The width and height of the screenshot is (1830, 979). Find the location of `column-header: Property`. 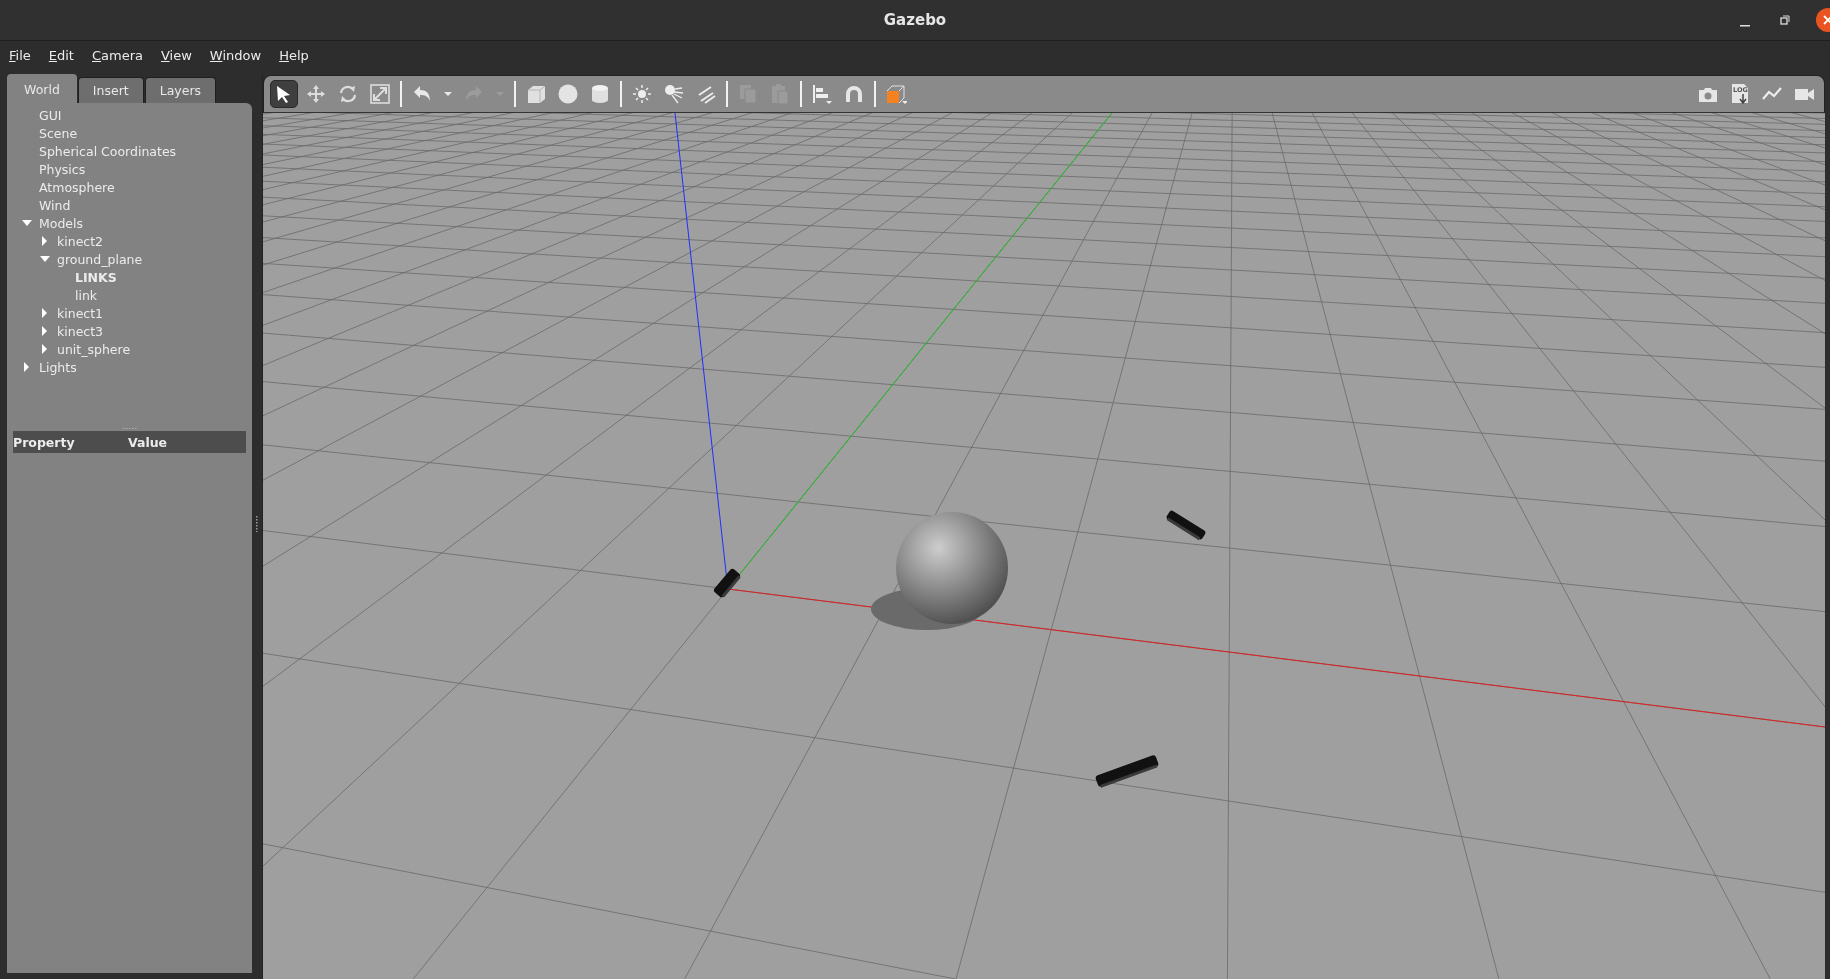

column-header: Property is located at coordinates (44, 442).